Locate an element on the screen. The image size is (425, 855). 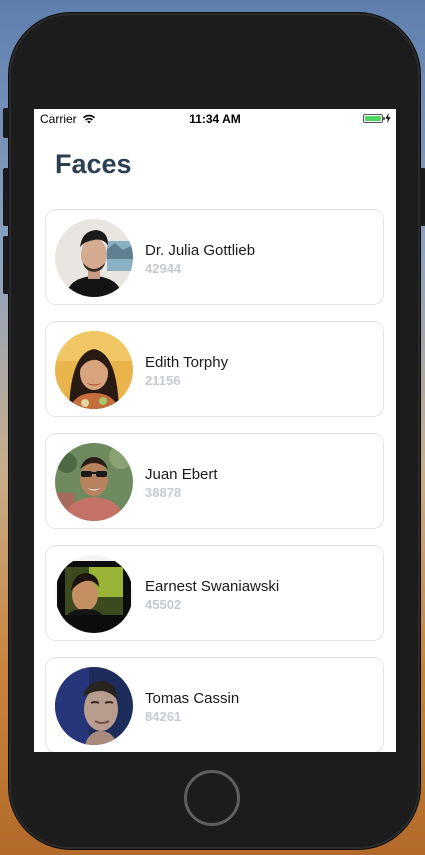
face-number: 45502 is located at coordinates (163, 604).